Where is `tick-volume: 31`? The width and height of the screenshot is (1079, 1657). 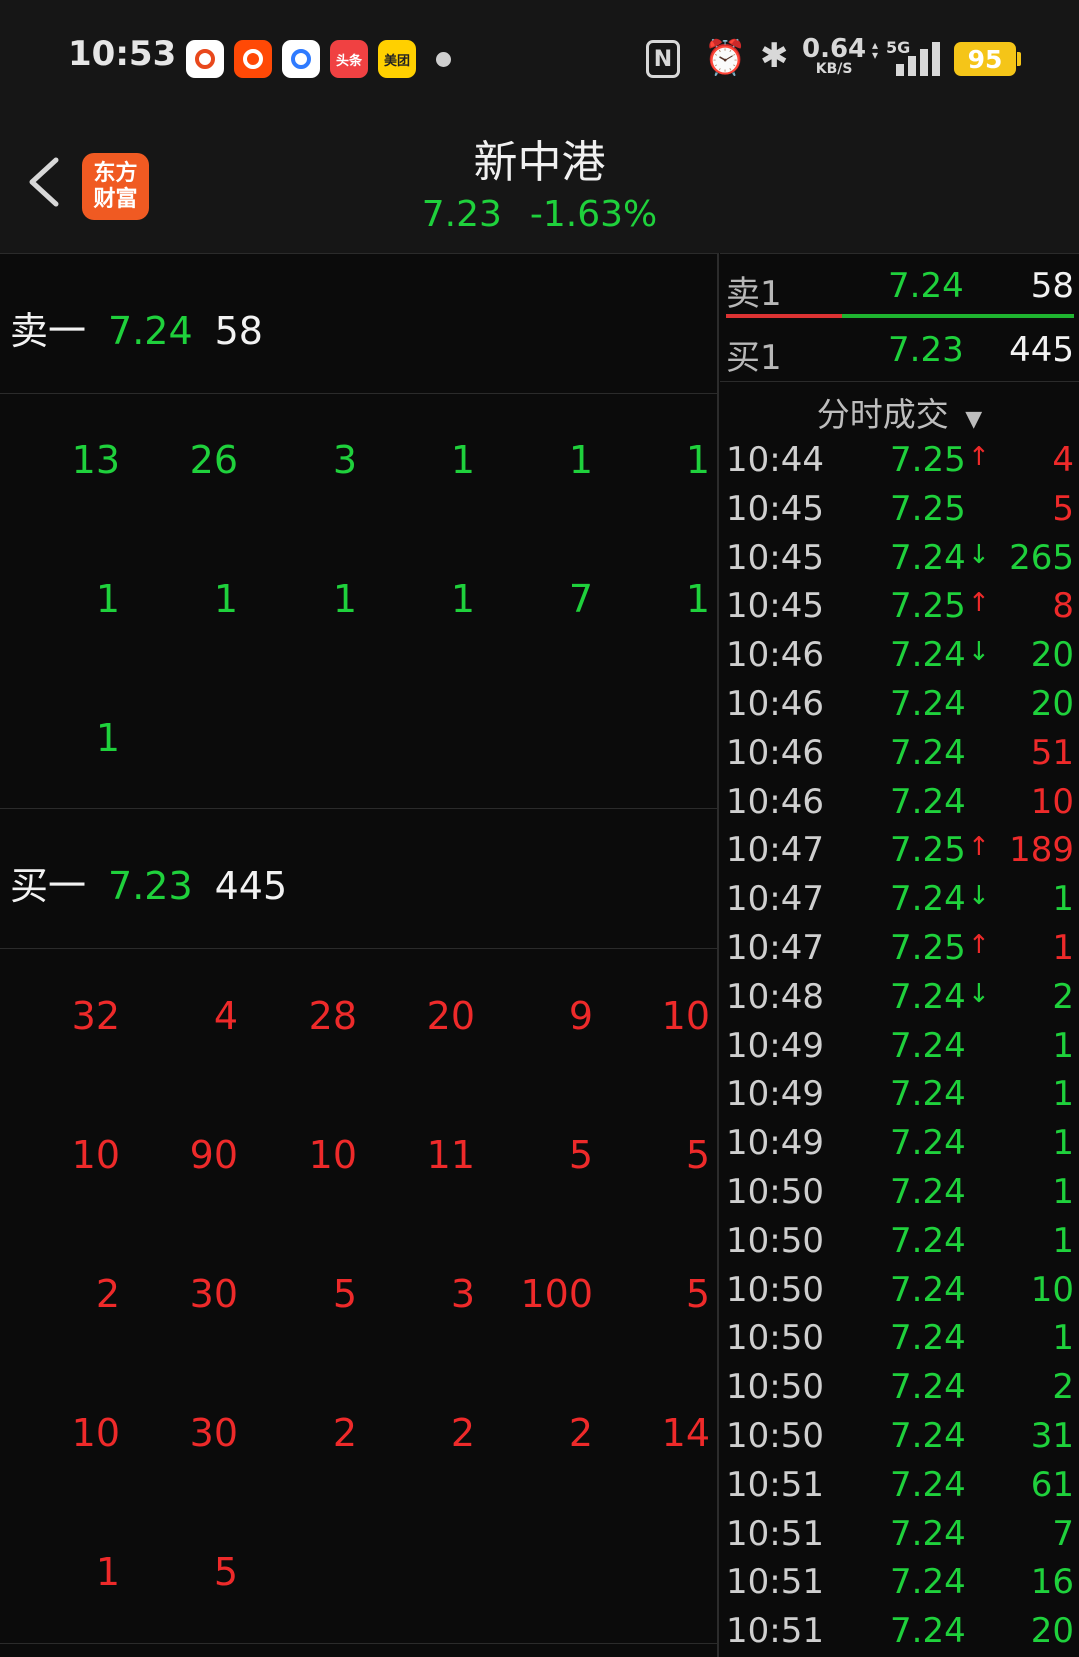 tick-volume: 31 is located at coordinates (1052, 1436).